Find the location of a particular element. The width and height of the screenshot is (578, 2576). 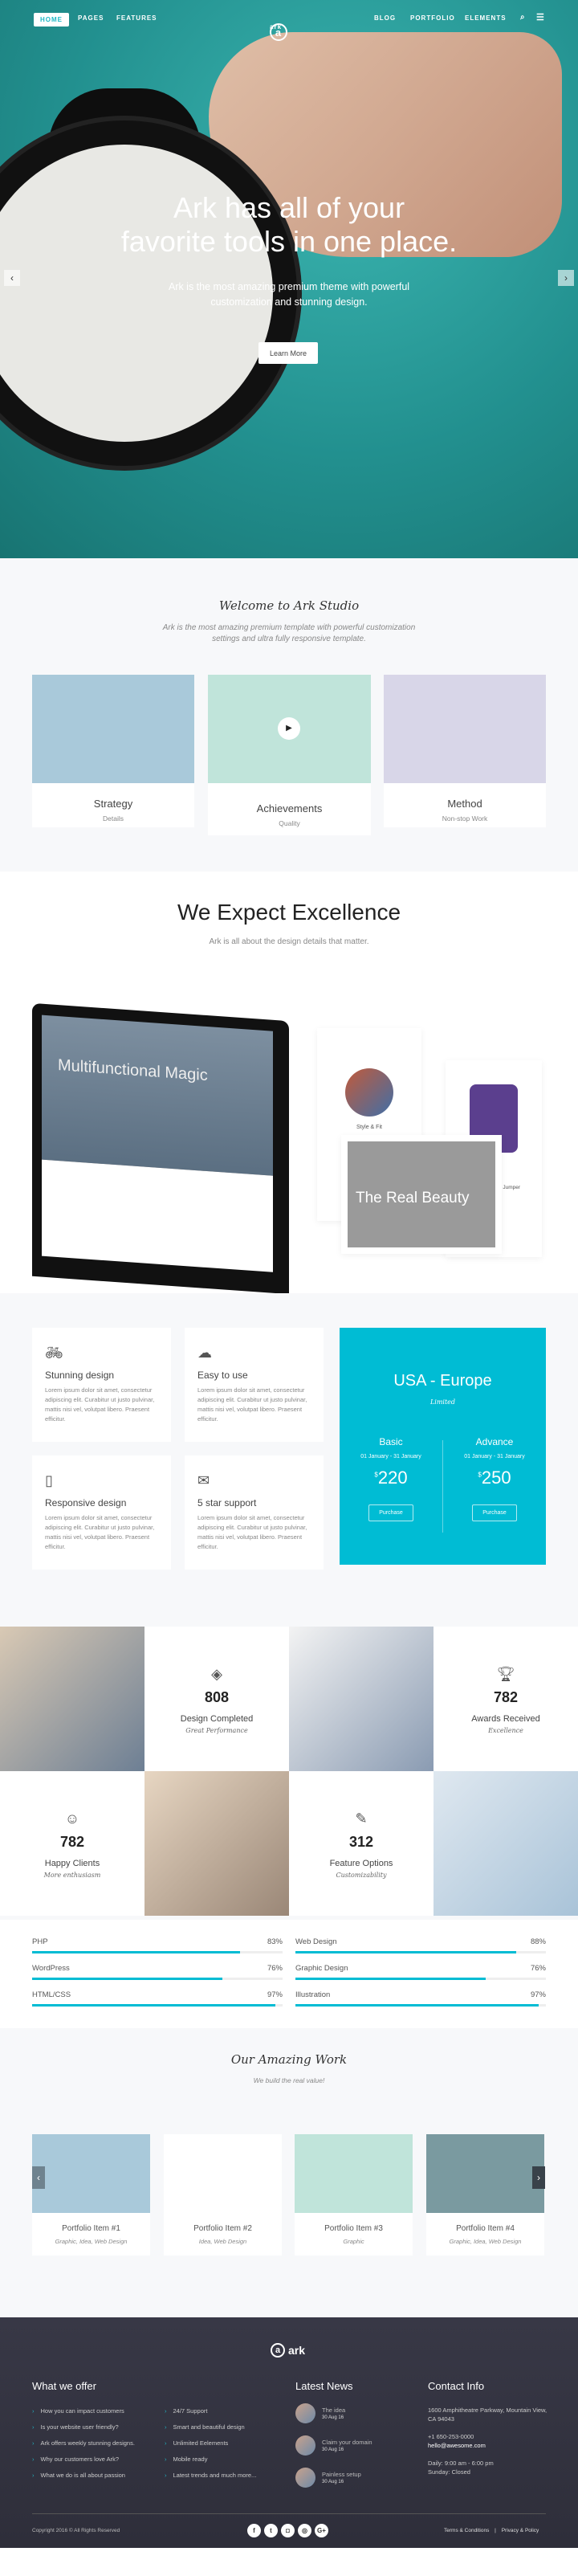

skill-bar: Web Design 88% is located at coordinates (420, 1949).